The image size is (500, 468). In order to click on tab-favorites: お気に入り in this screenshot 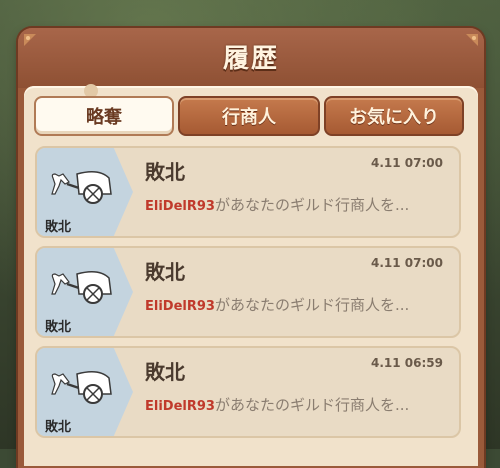, I will do `click(394, 116)`.